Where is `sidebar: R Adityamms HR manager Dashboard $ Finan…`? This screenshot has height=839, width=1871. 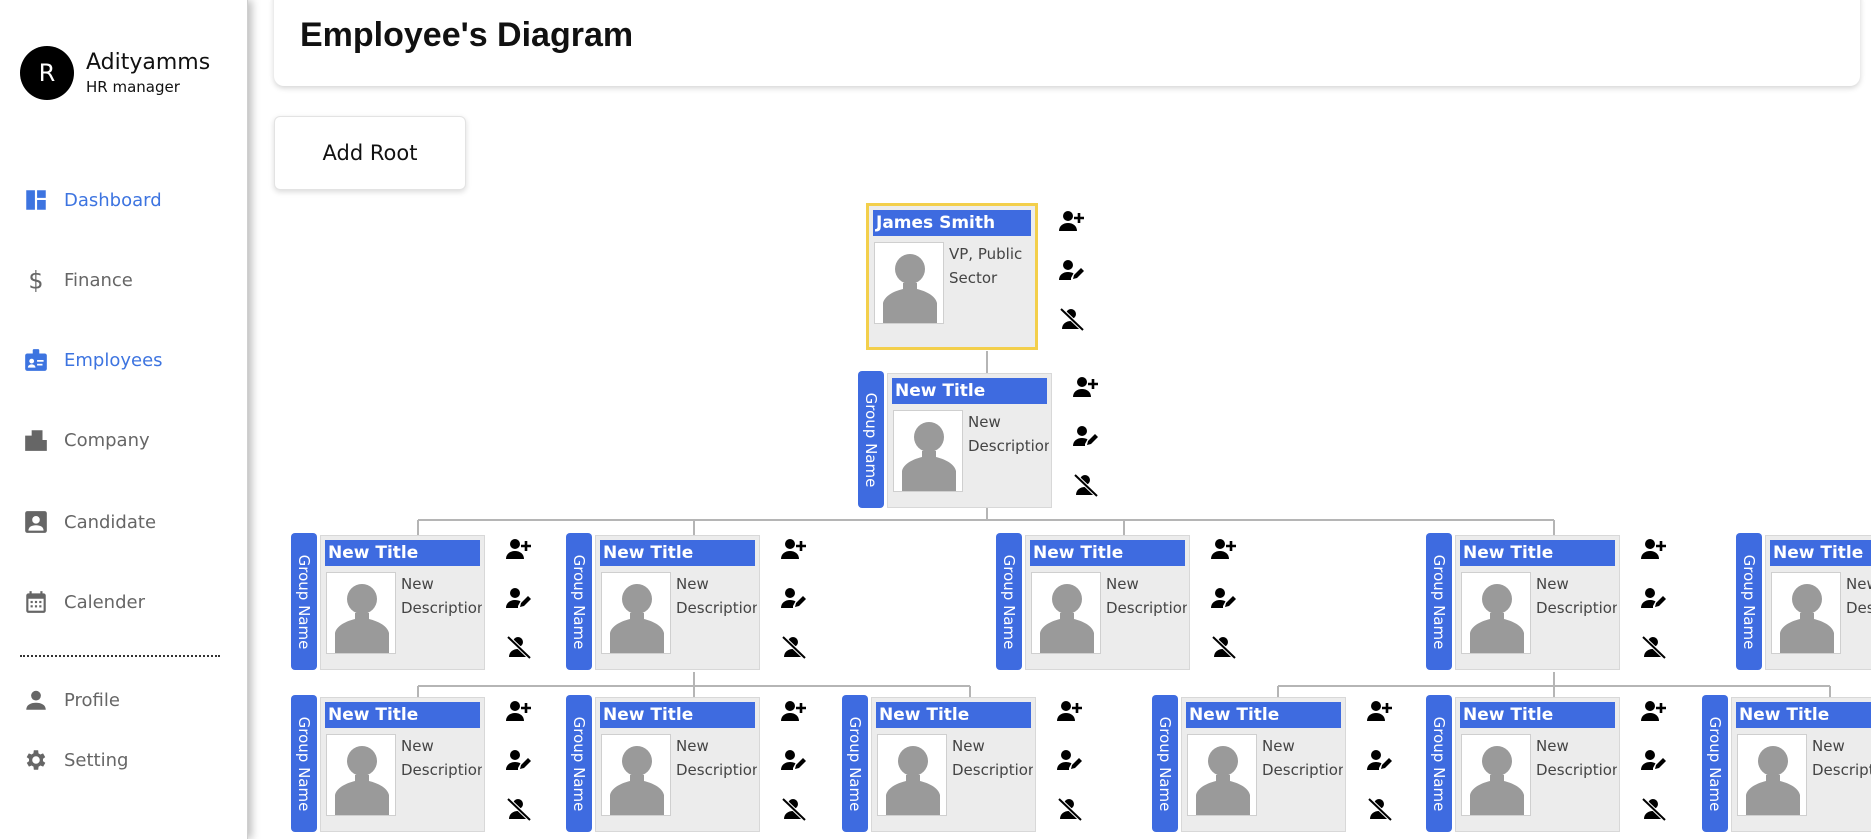
sidebar: R Adityamms HR manager Dashboard $ Finan… is located at coordinates (124, 419).